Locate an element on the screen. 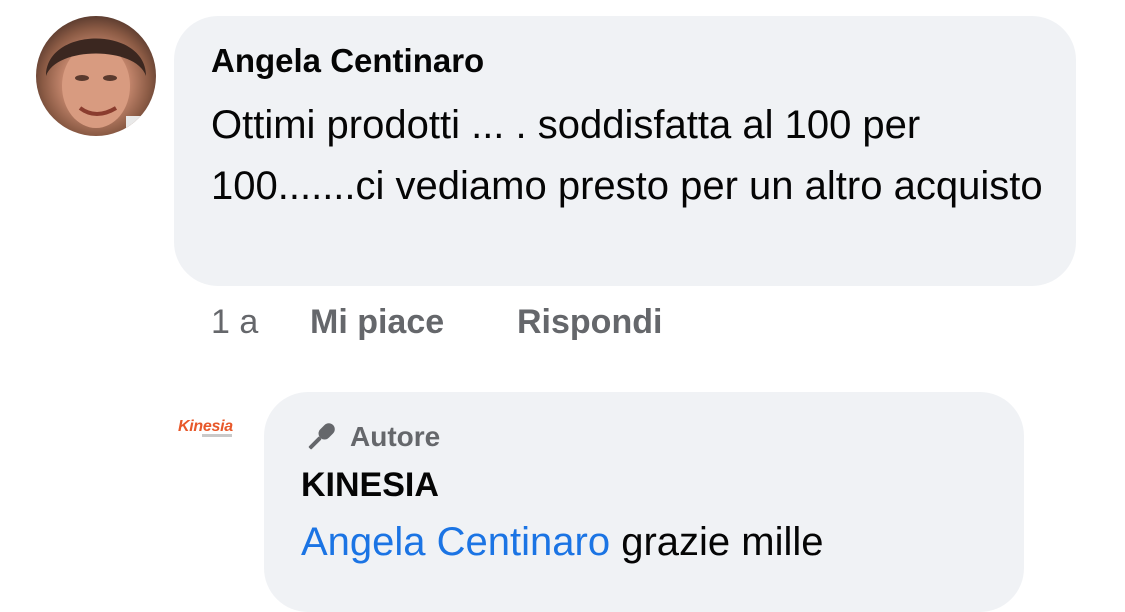 This screenshot has width=1125, height=612. comment-author: Angela Centinaro is located at coordinates (347, 61).